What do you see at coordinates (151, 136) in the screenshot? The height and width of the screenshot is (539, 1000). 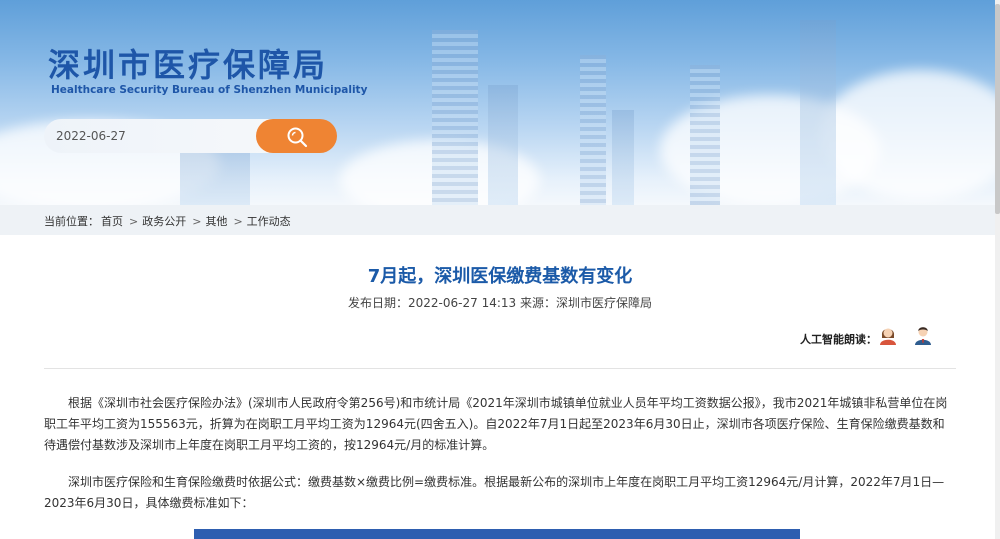 I see `search-input` at bounding box center [151, 136].